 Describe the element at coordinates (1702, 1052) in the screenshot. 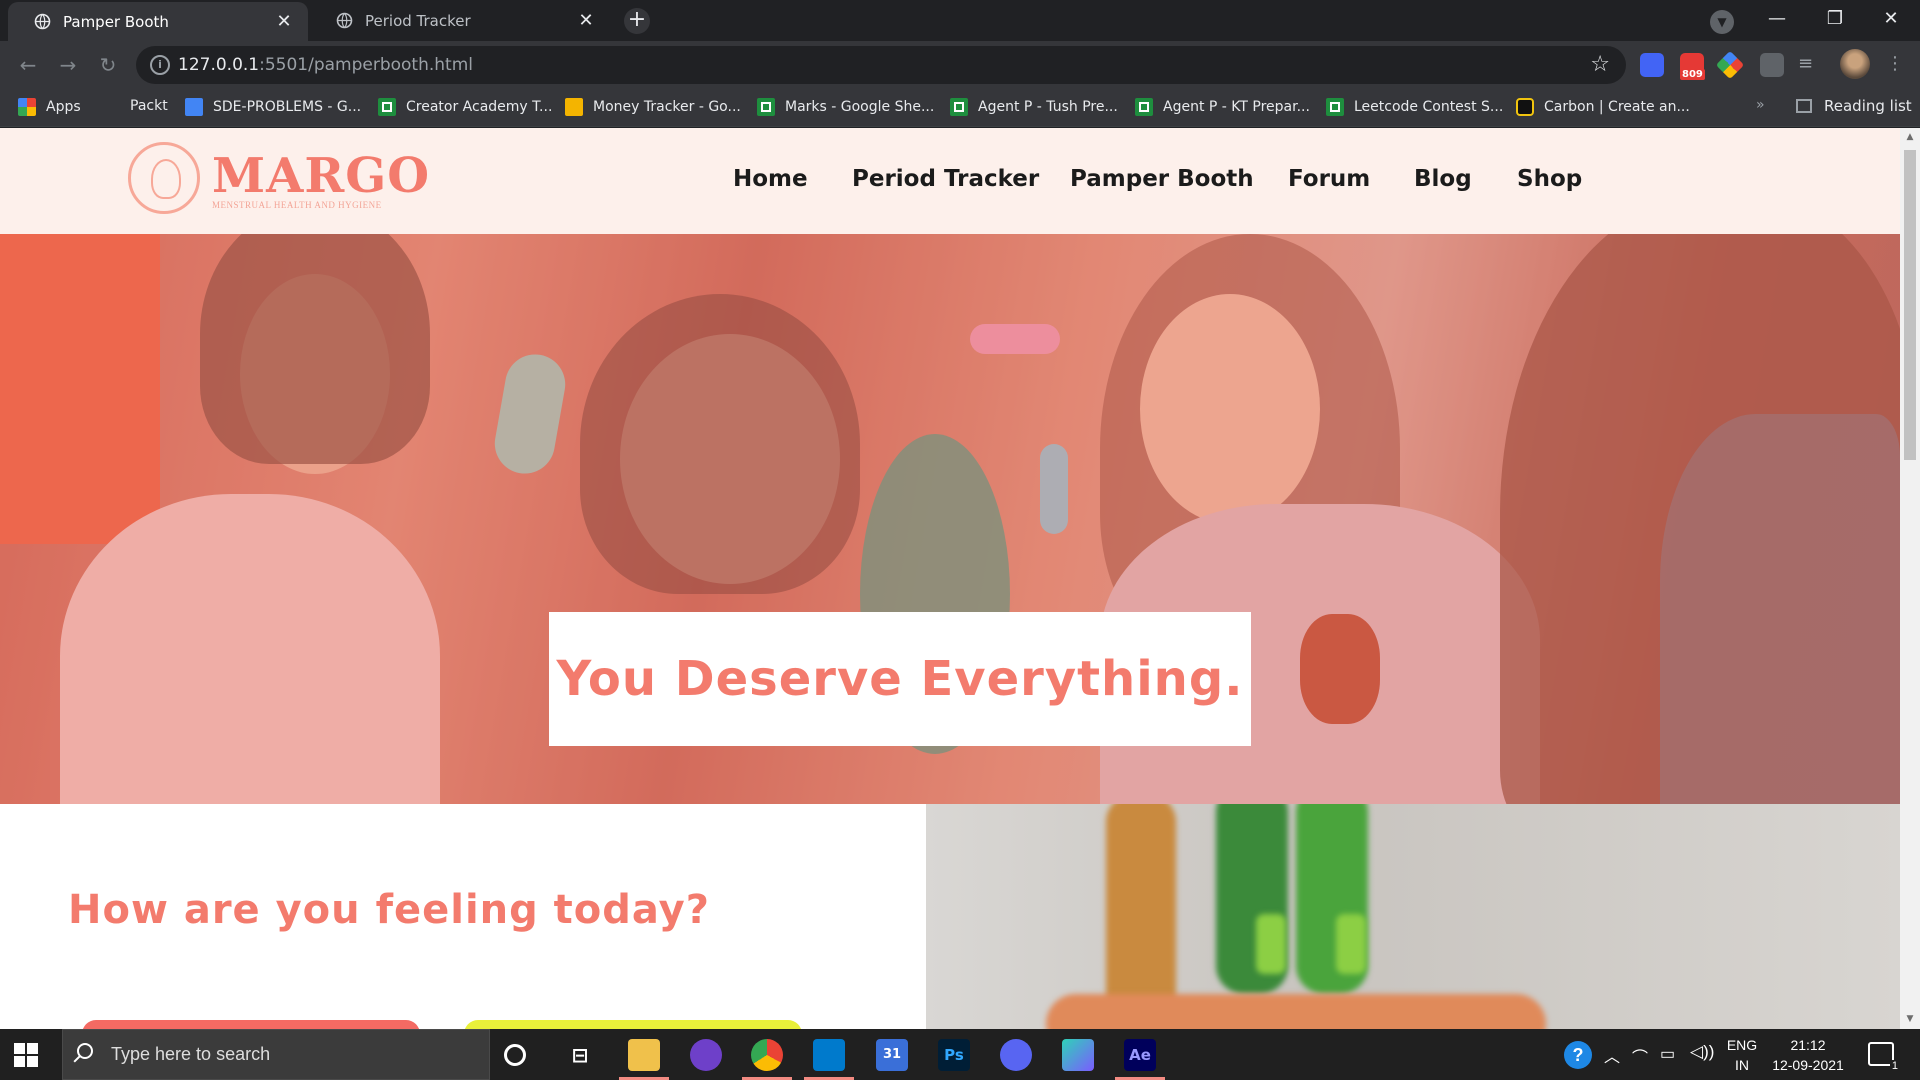

I see `volume-icon: ◁))` at that location.